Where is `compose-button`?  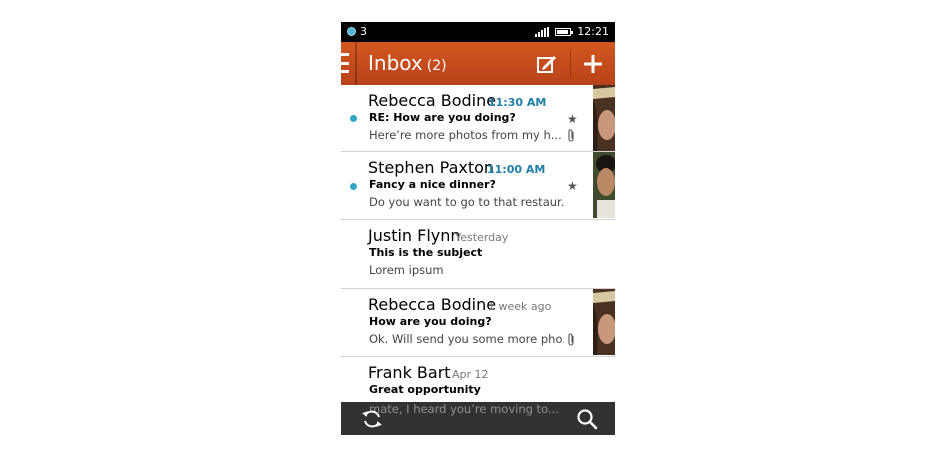
compose-button is located at coordinates (547, 64).